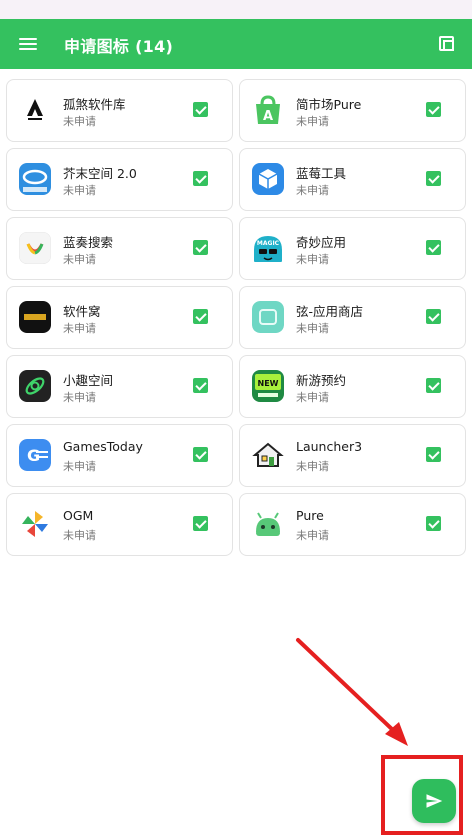 Image resolution: width=472 pixels, height=839 pixels. I want to click on send-button, so click(434, 801).